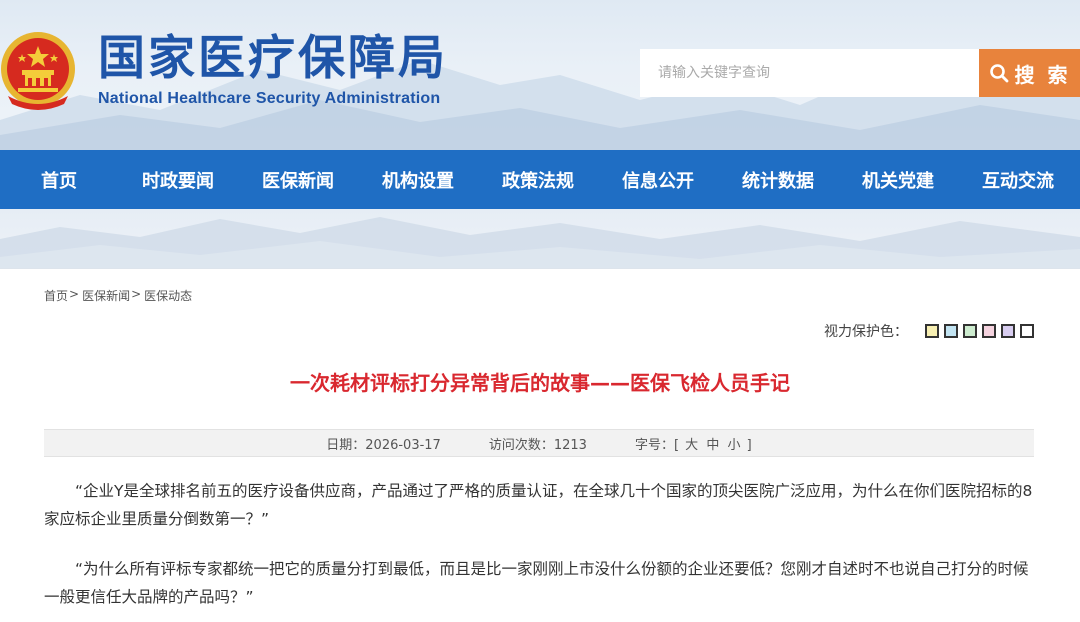 The image size is (1080, 622). I want to click on font-size-medium: 中, so click(712, 445).